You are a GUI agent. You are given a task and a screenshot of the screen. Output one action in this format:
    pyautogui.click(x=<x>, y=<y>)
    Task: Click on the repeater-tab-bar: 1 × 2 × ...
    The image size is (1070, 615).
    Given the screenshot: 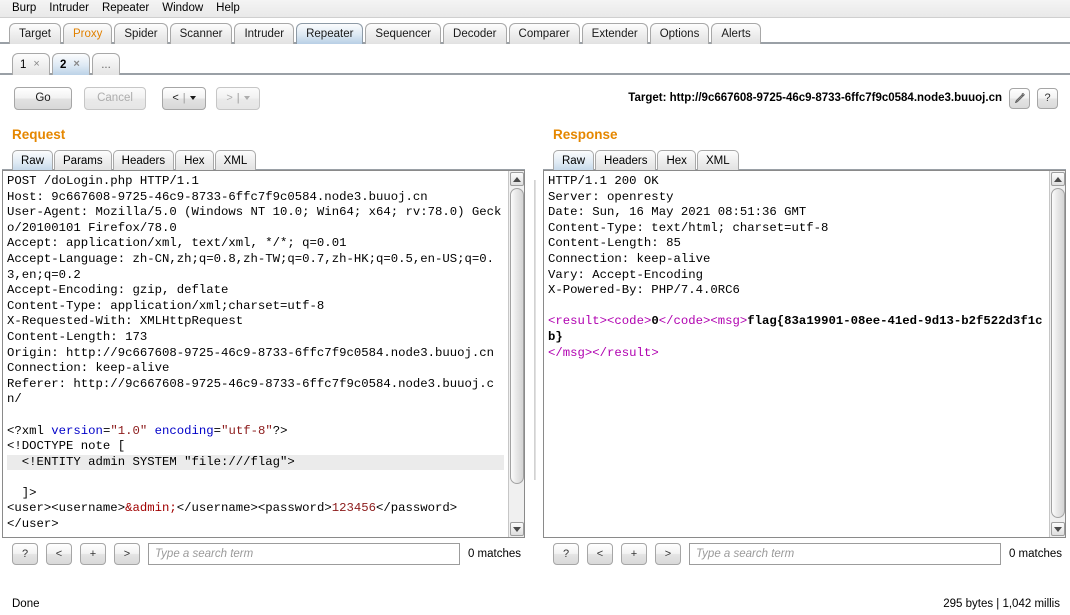 What is the action you would take?
    pyautogui.click(x=535, y=61)
    